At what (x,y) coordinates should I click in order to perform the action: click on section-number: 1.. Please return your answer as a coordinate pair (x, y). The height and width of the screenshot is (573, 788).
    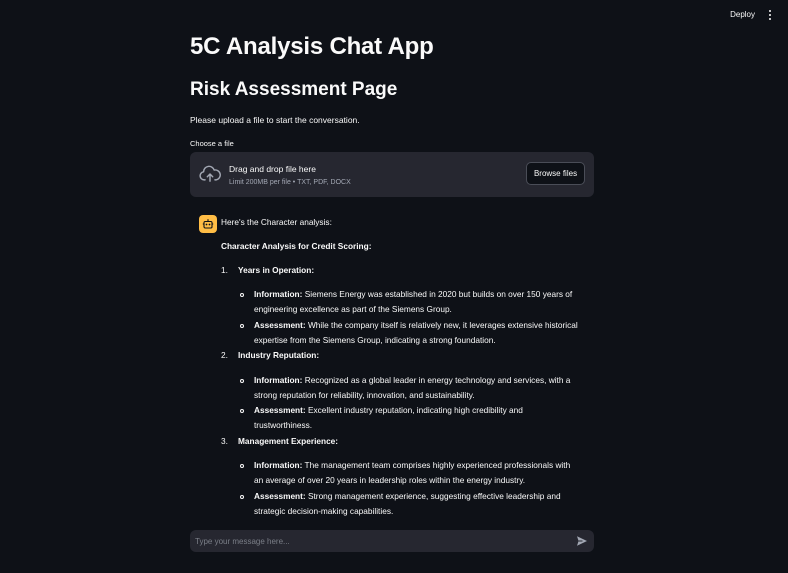
    Looking at the image, I should click on (224, 270).